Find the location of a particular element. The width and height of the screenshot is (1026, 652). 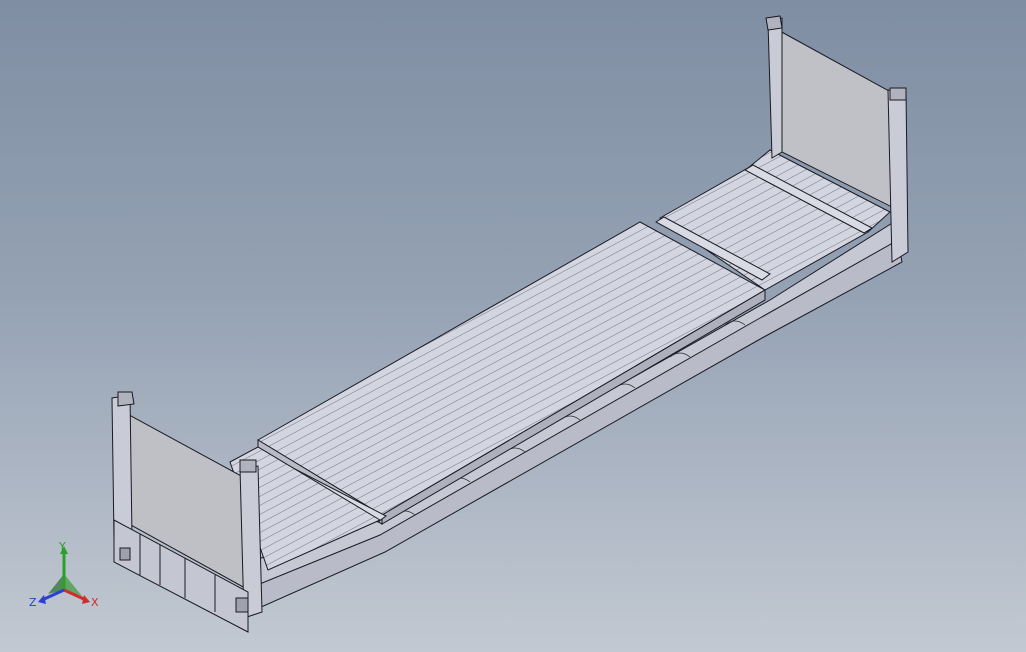

z-axis-arrow-icon is located at coordinates (42, 599).